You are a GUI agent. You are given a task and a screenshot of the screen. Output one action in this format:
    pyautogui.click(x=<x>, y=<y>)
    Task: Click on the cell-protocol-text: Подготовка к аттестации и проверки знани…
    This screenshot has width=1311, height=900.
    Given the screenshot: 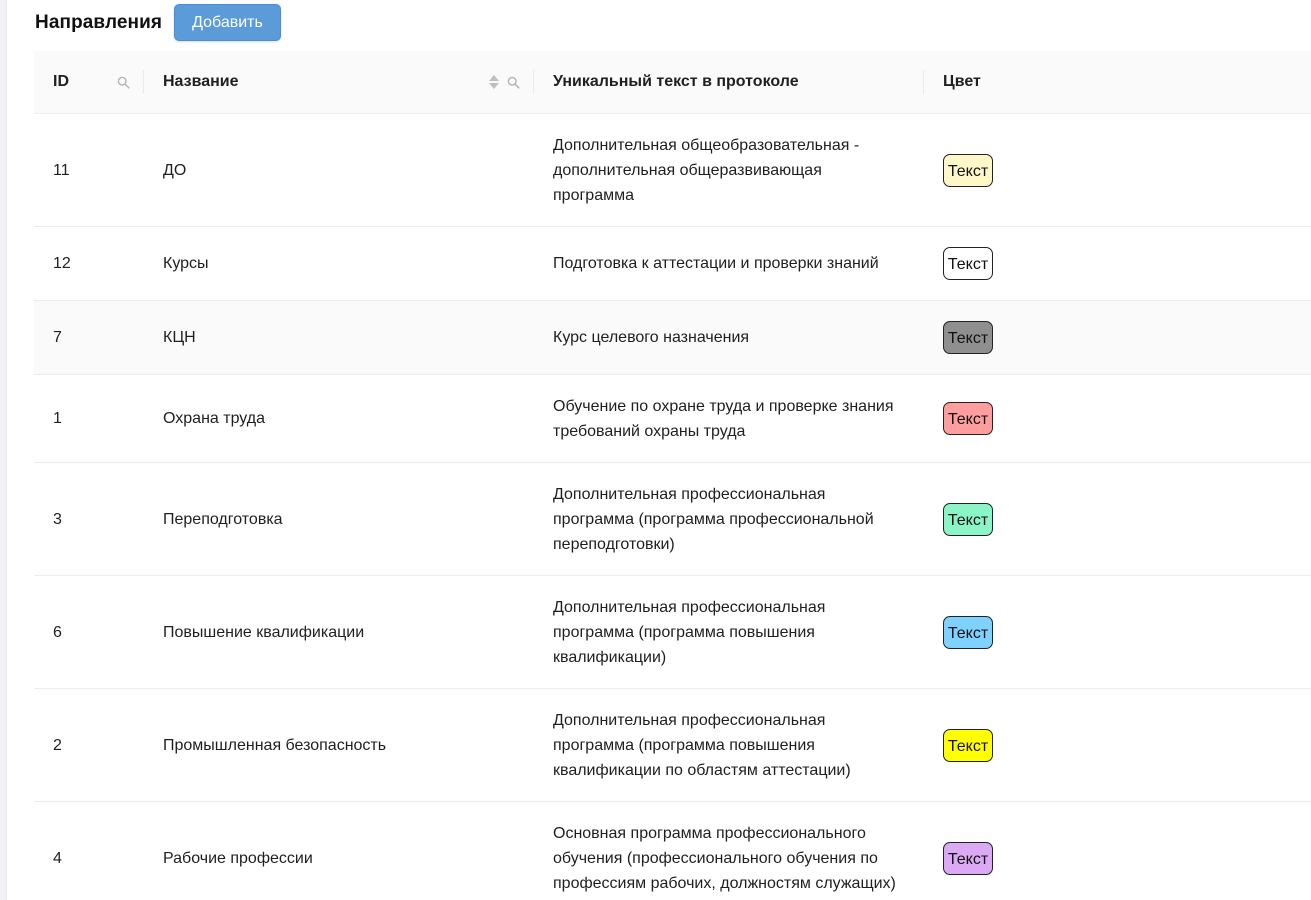 What is the action you would take?
    pyautogui.click(x=729, y=263)
    